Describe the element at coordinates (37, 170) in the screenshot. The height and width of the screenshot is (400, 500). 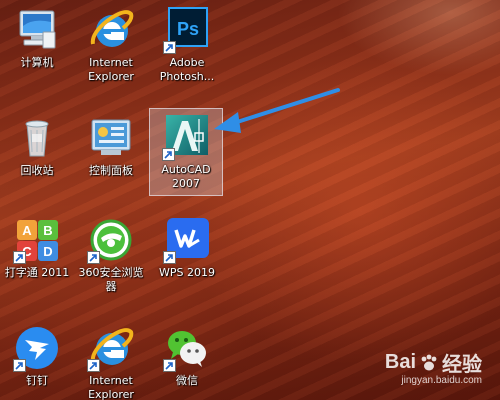
I see `icon-label: 回收站` at that location.